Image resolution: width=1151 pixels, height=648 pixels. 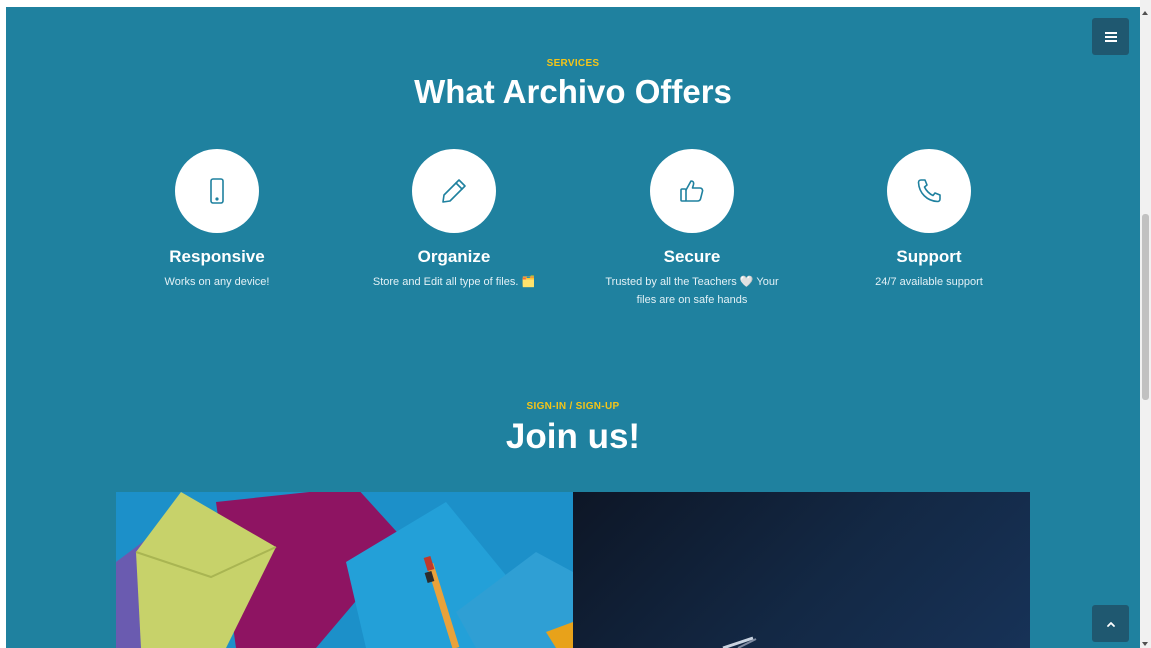 What do you see at coordinates (801, 570) in the screenshot?
I see `sign-up-image-panel` at bounding box center [801, 570].